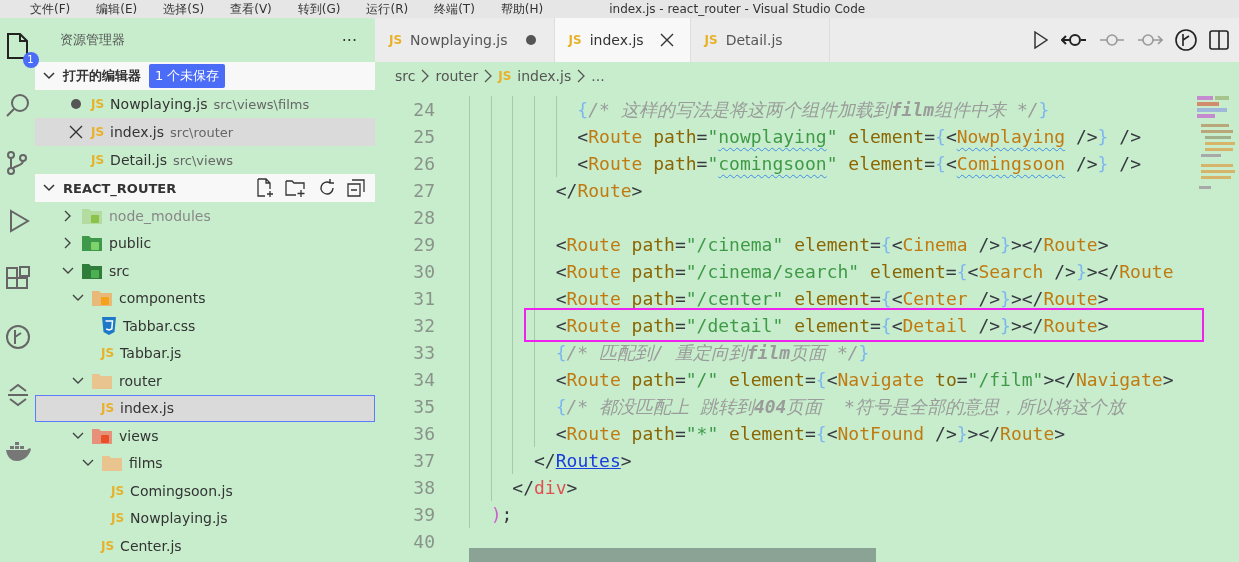 The height and width of the screenshot is (562, 1239). I want to click on tab-label: Detail.js, so click(754, 40).